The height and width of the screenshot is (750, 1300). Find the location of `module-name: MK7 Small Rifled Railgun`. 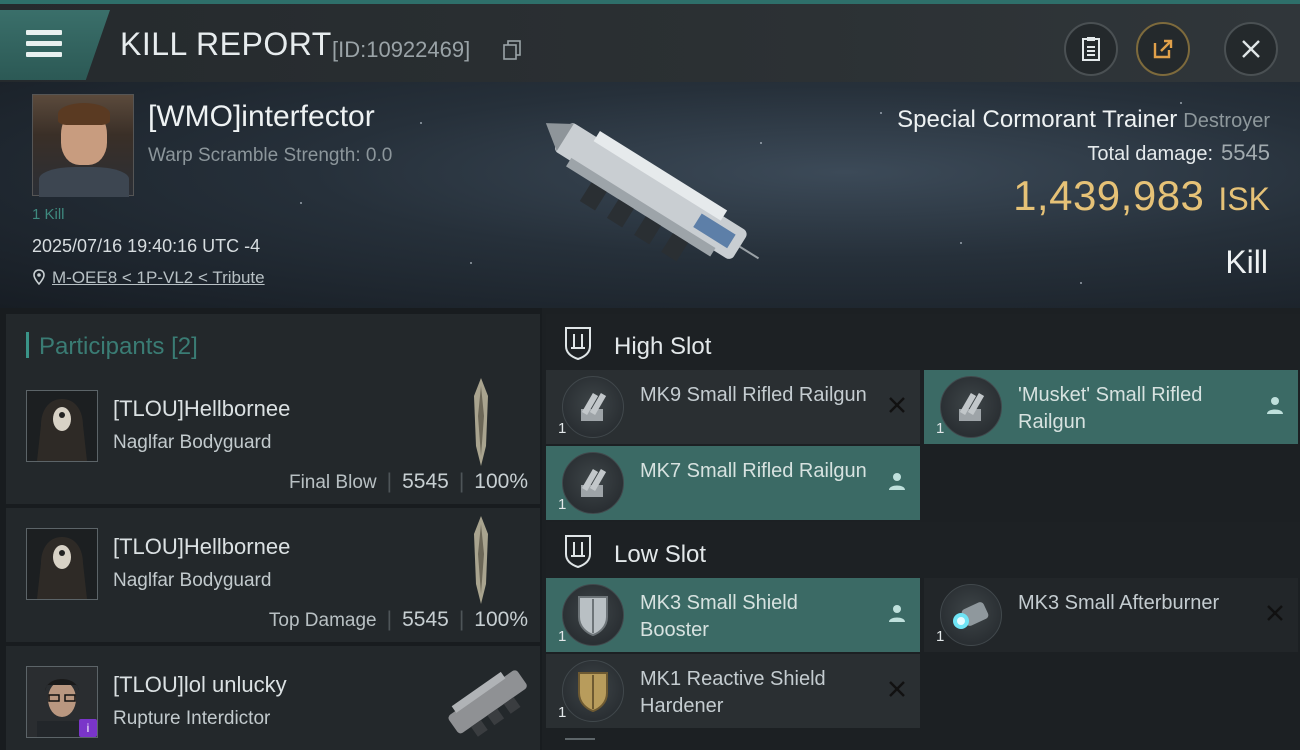

module-name: MK7 Small Rifled Railgun is located at coordinates (753, 471).